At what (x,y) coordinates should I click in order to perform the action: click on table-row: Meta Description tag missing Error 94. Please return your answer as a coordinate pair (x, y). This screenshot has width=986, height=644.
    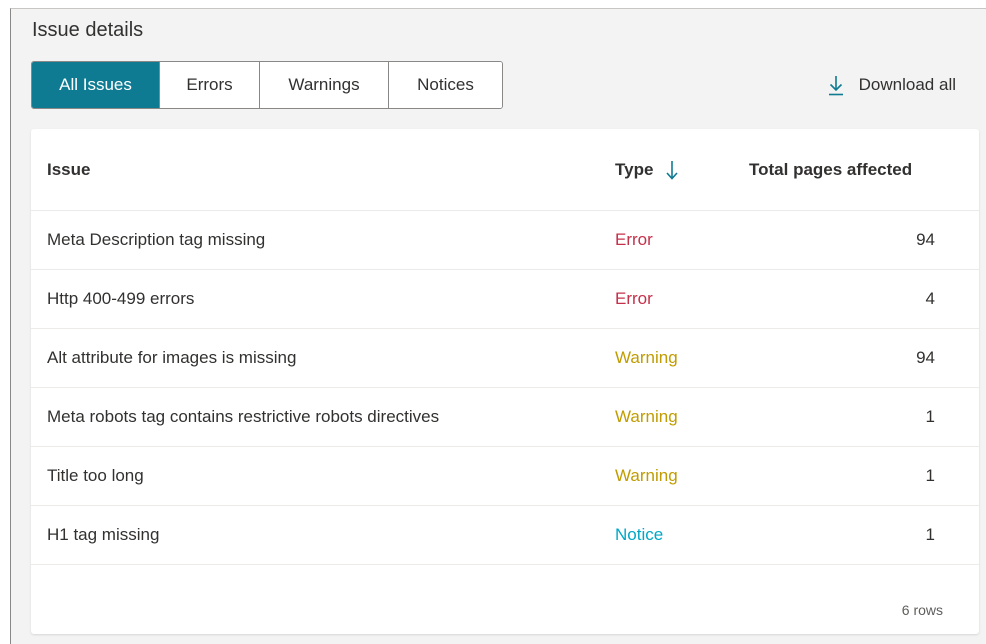
    Looking at the image, I should click on (505, 240).